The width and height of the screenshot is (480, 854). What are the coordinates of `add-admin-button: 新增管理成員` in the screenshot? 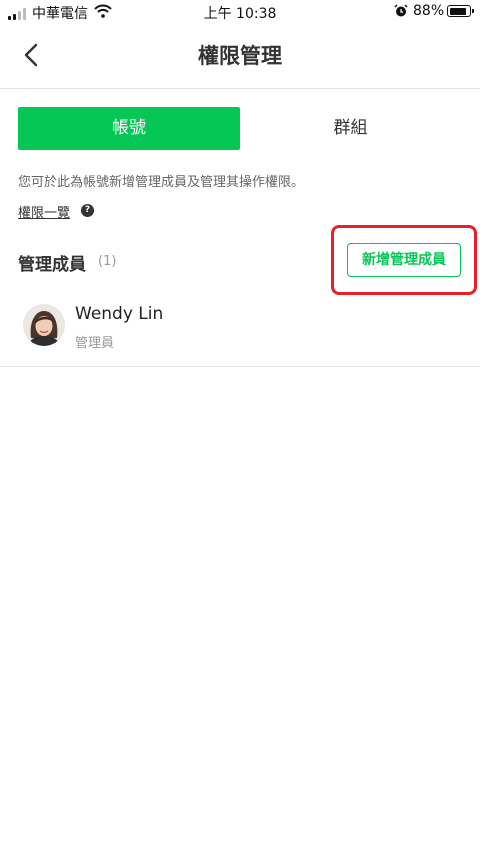 It's located at (404, 260).